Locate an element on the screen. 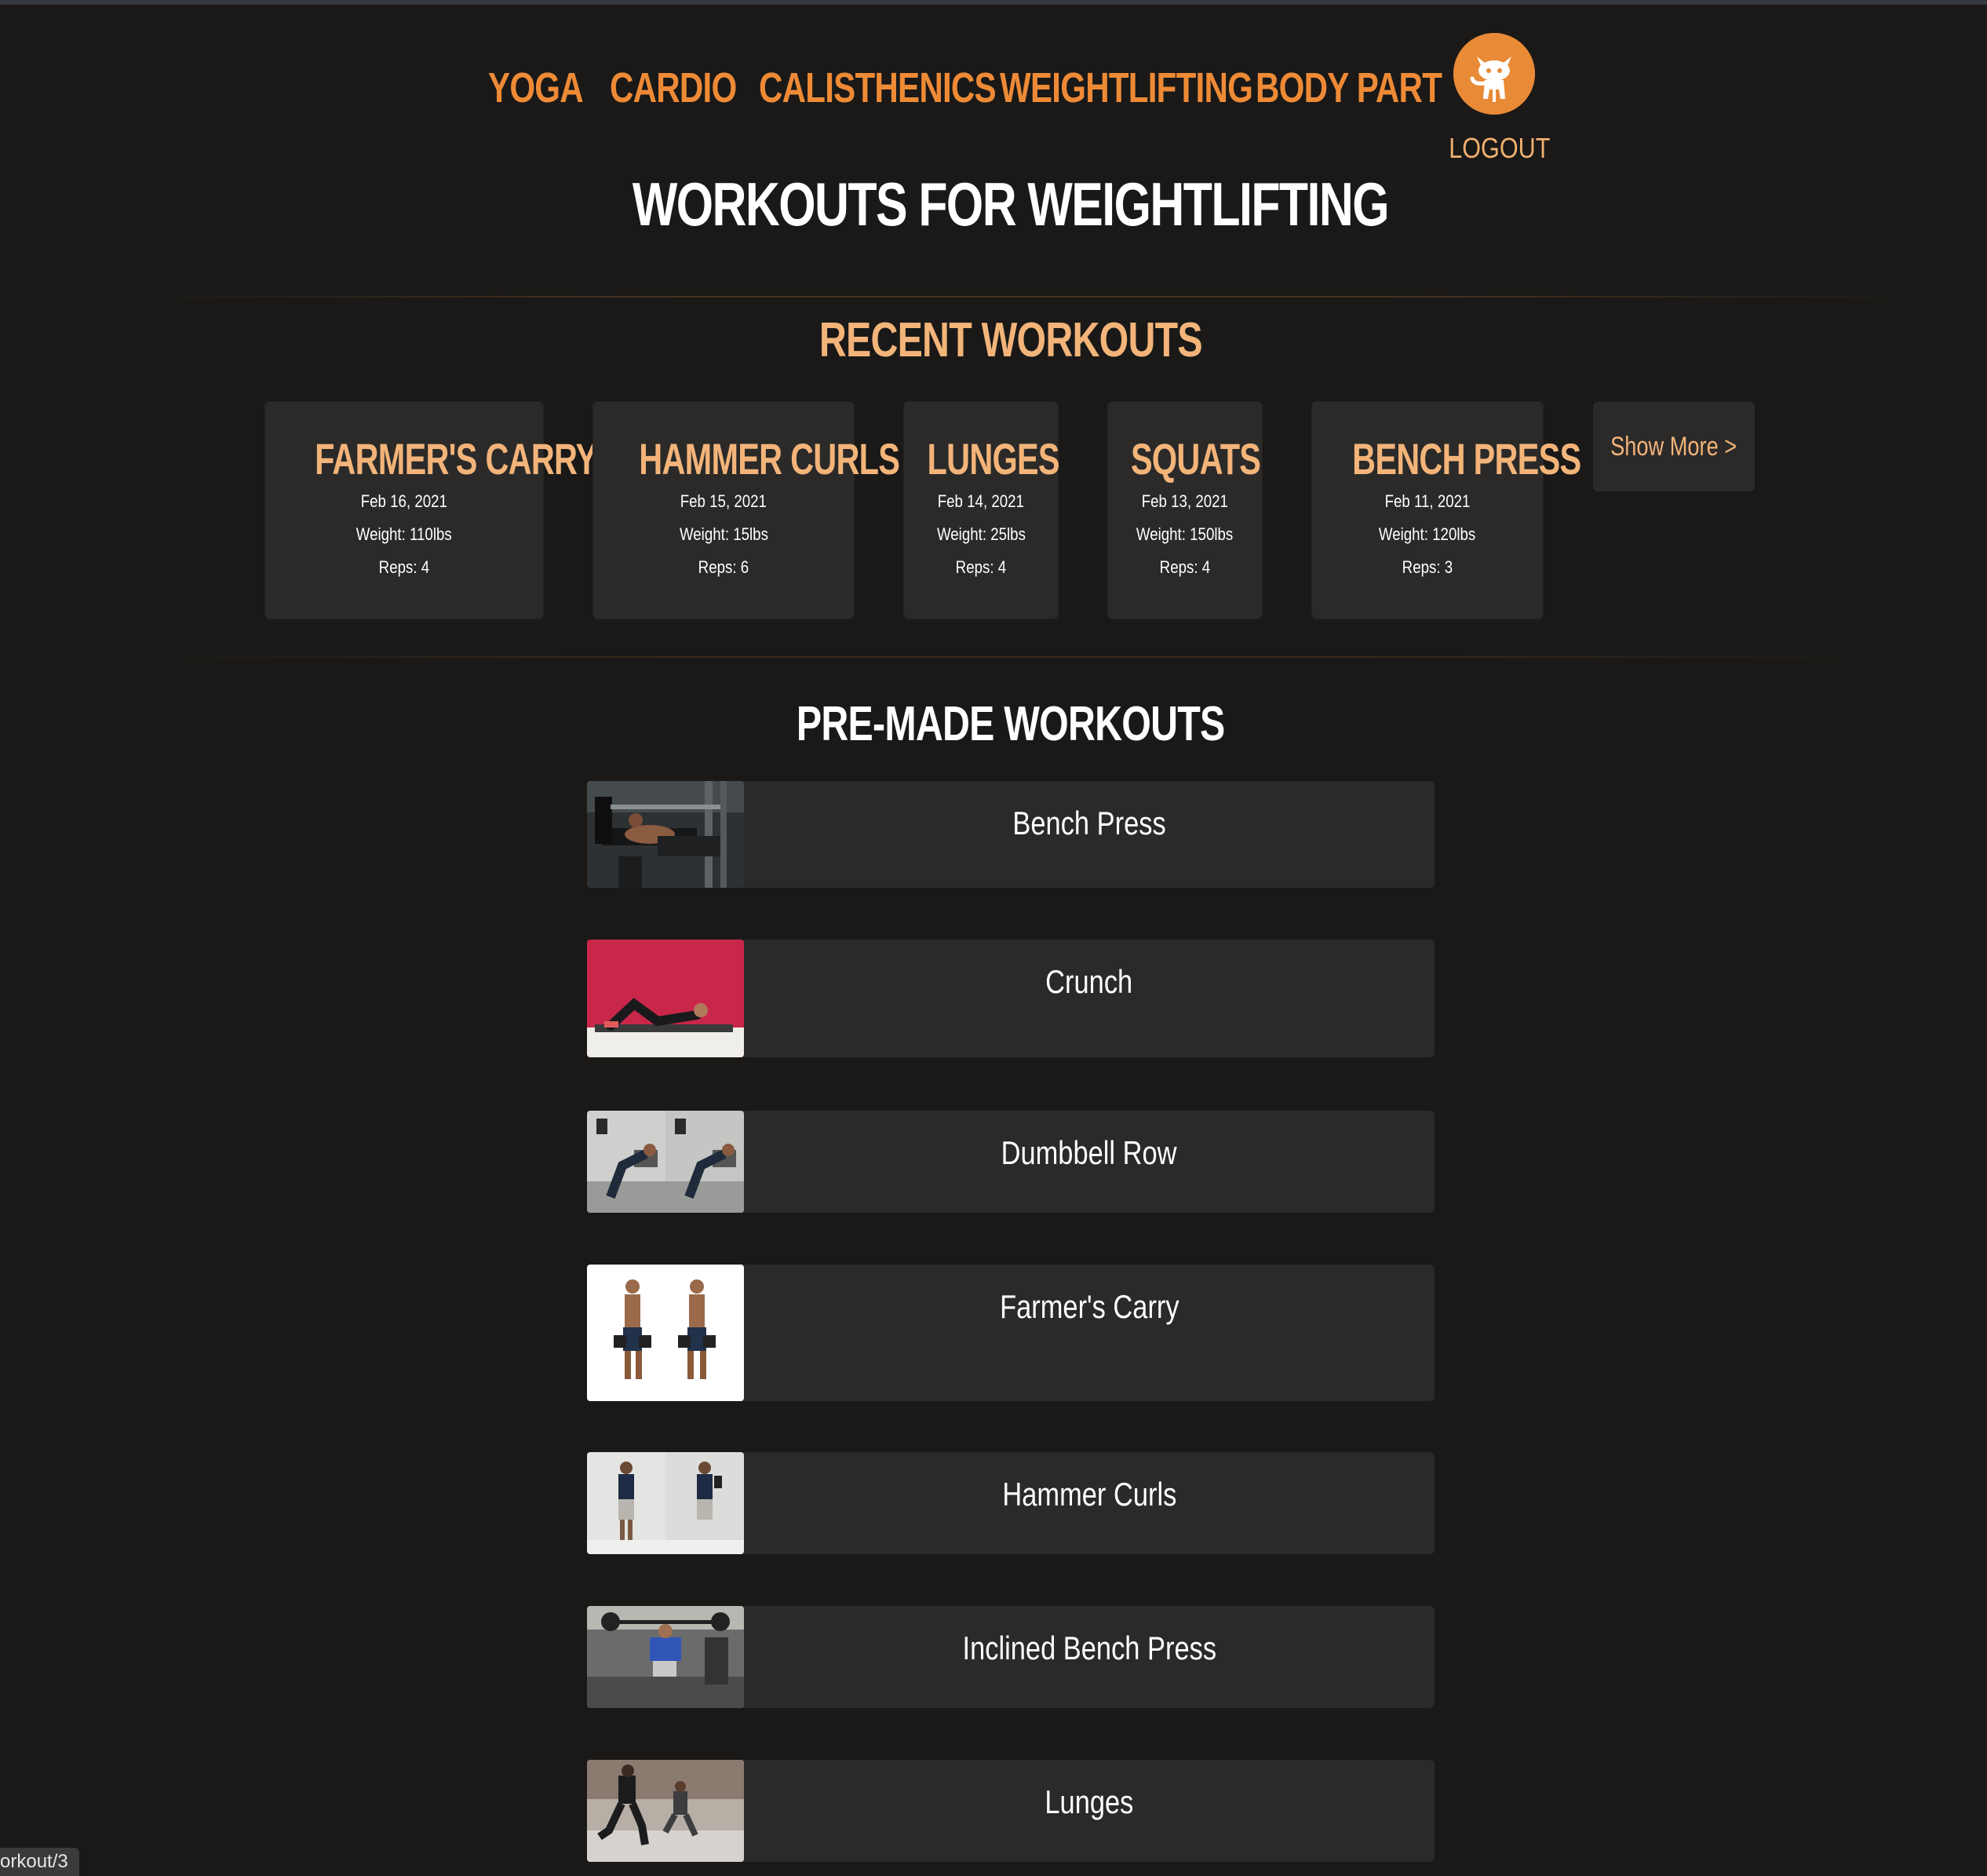 The image size is (1987, 1876). window-top-border is located at coordinates (993, 3).